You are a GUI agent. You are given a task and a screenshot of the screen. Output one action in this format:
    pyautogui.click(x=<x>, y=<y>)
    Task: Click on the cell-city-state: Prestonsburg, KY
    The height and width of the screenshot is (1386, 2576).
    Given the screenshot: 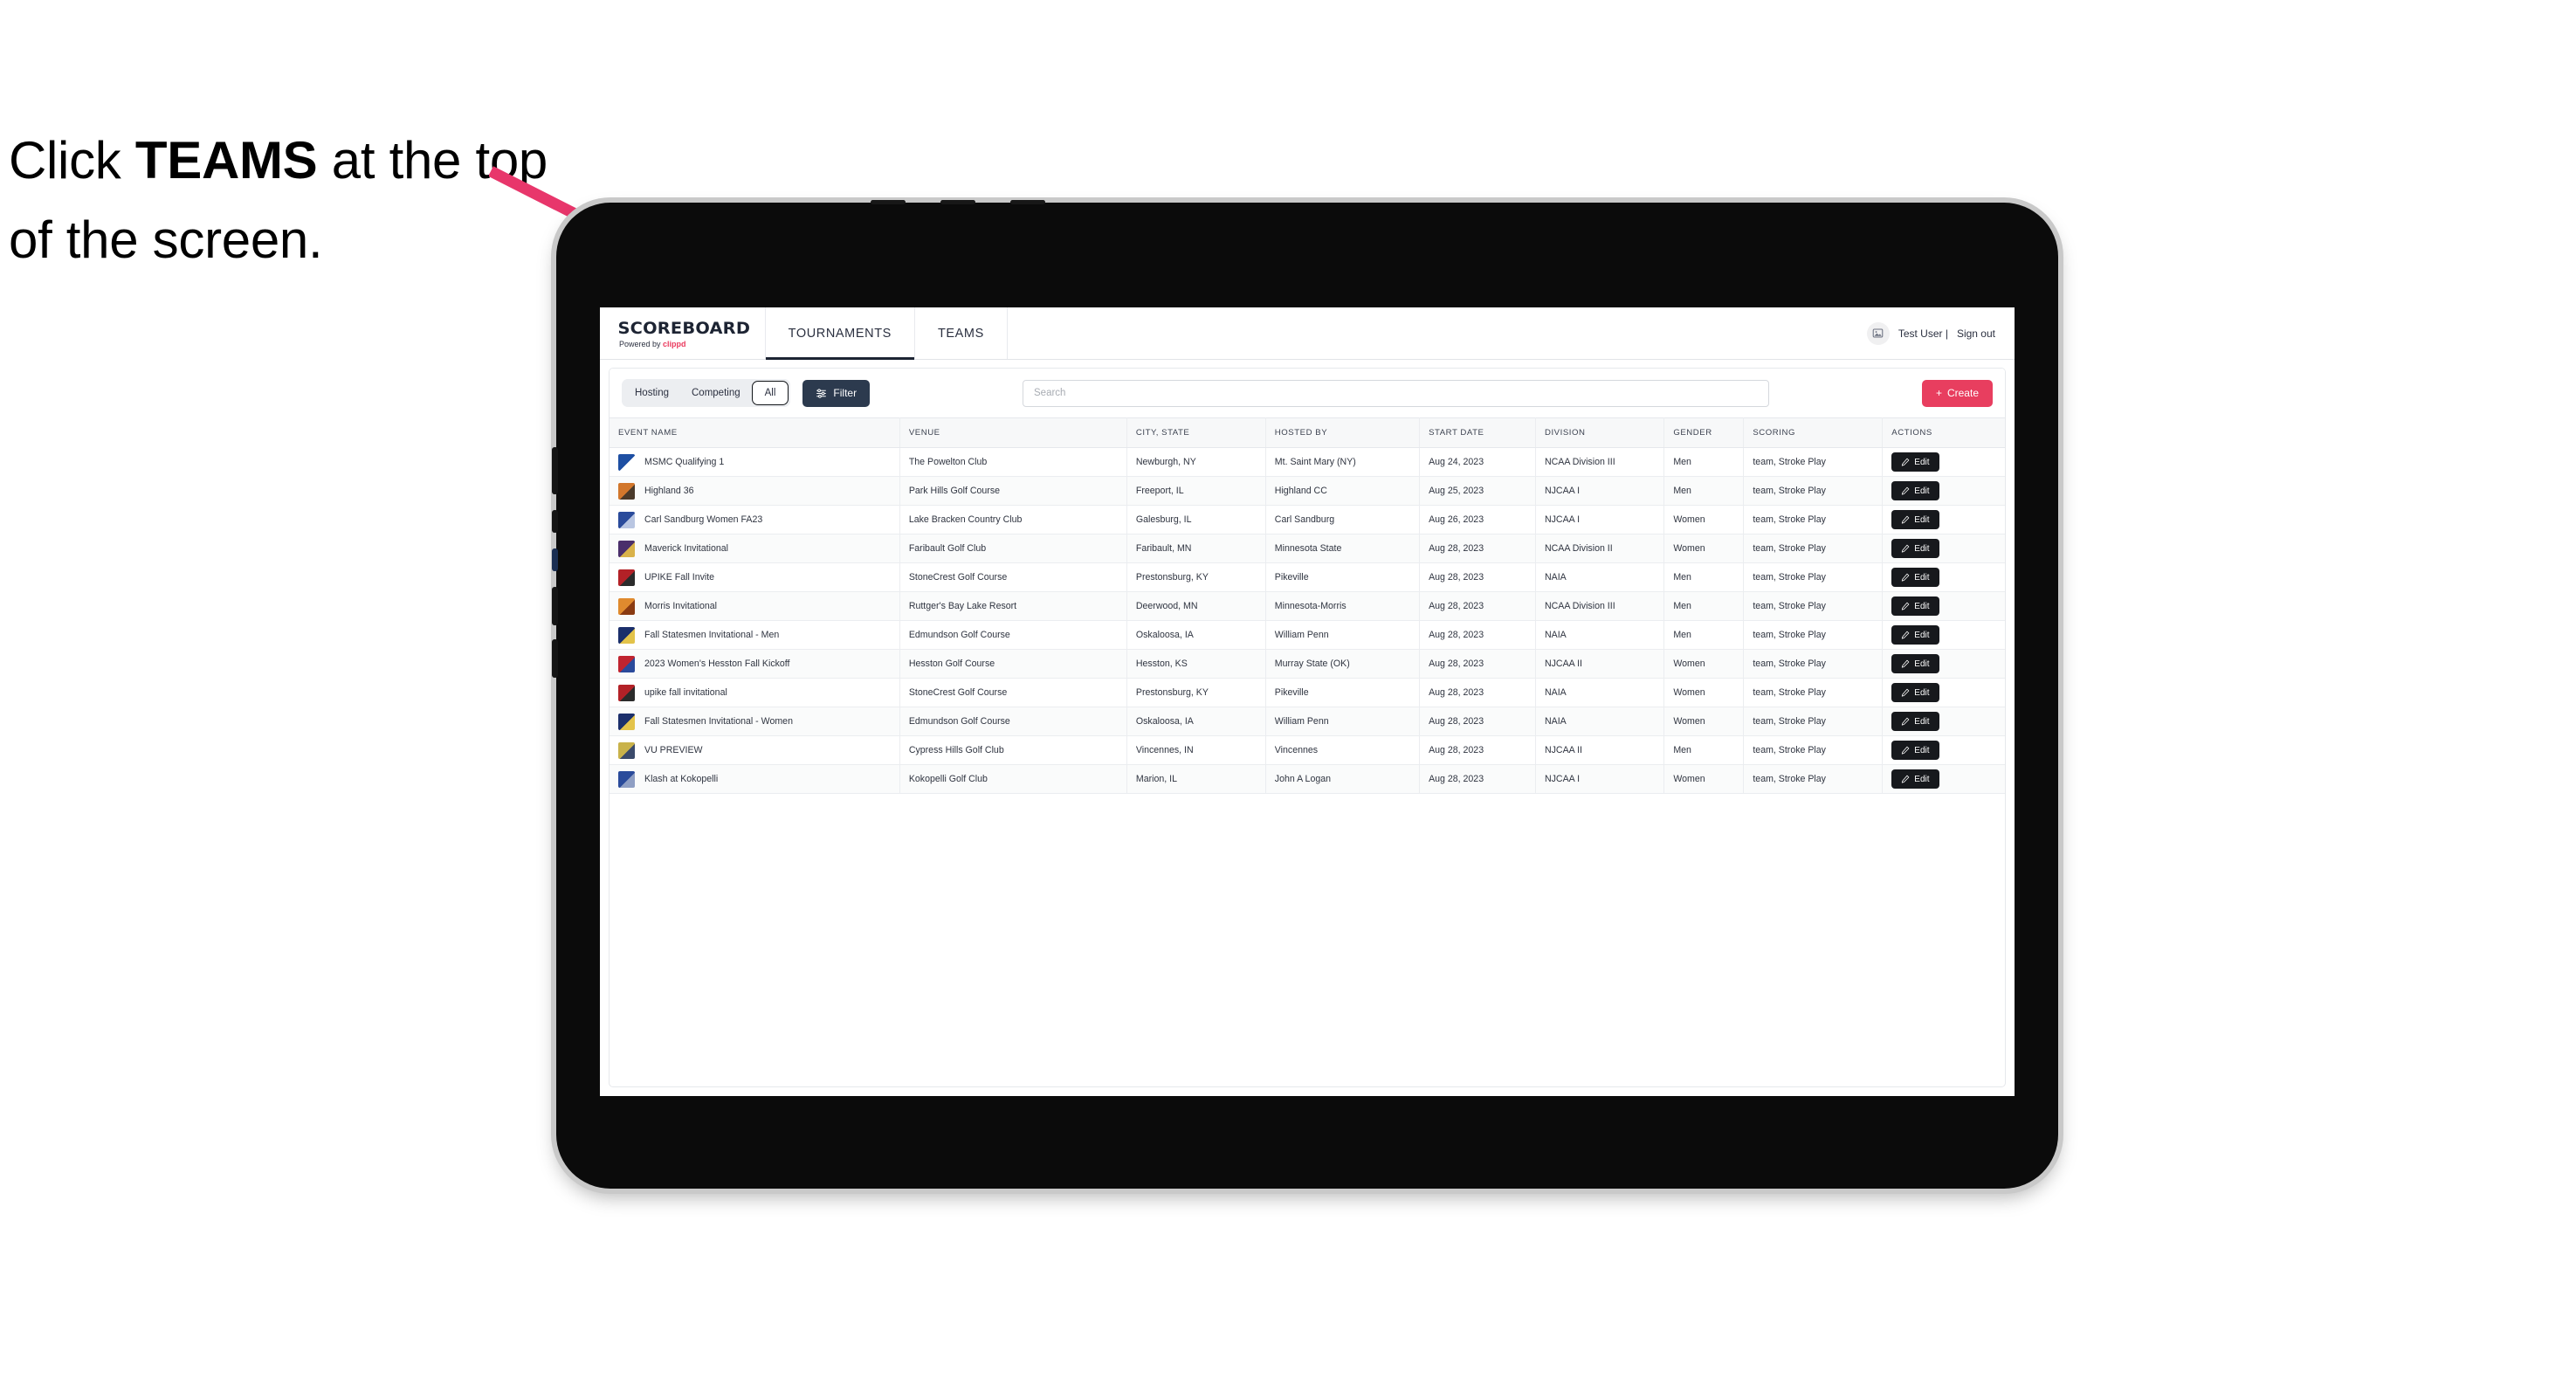 What is the action you would take?
    pyautogui.click(x=1196, y=577)
    